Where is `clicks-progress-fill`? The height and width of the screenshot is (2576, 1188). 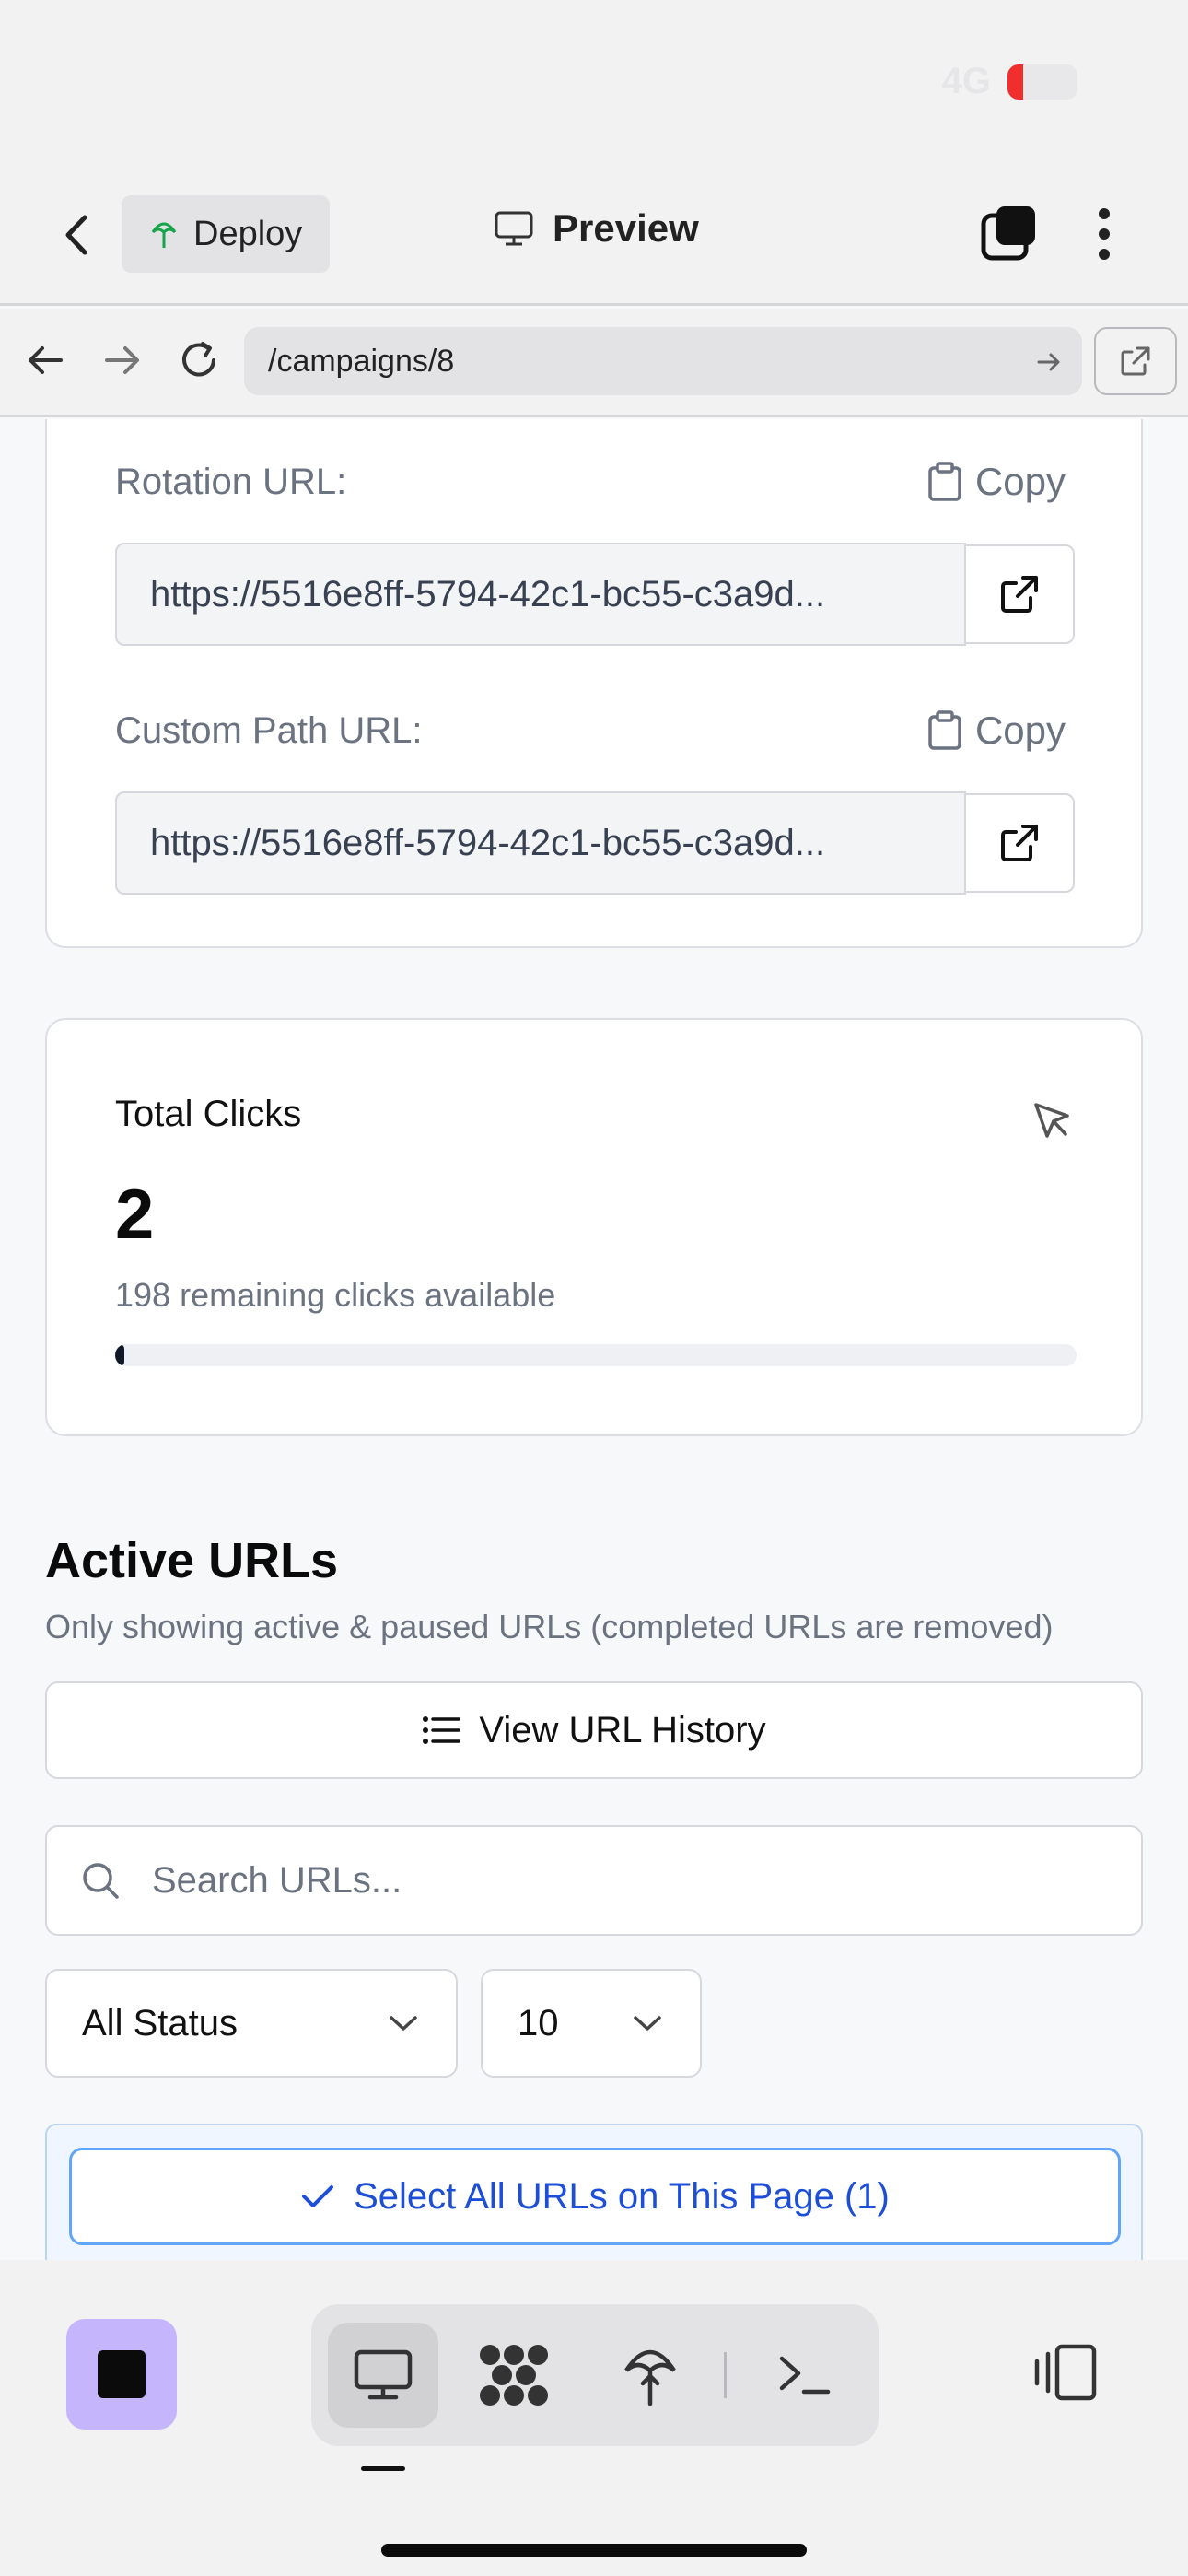 clicks-progress-fill is located at coordinates (120, 1355).